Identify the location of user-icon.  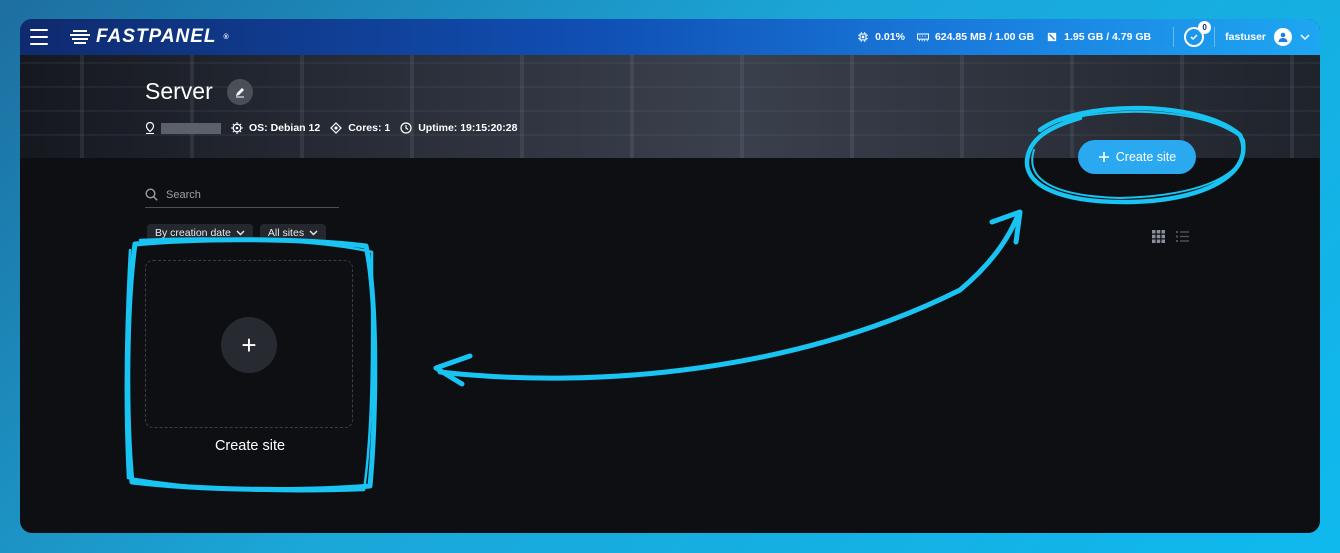
(1283, 37).